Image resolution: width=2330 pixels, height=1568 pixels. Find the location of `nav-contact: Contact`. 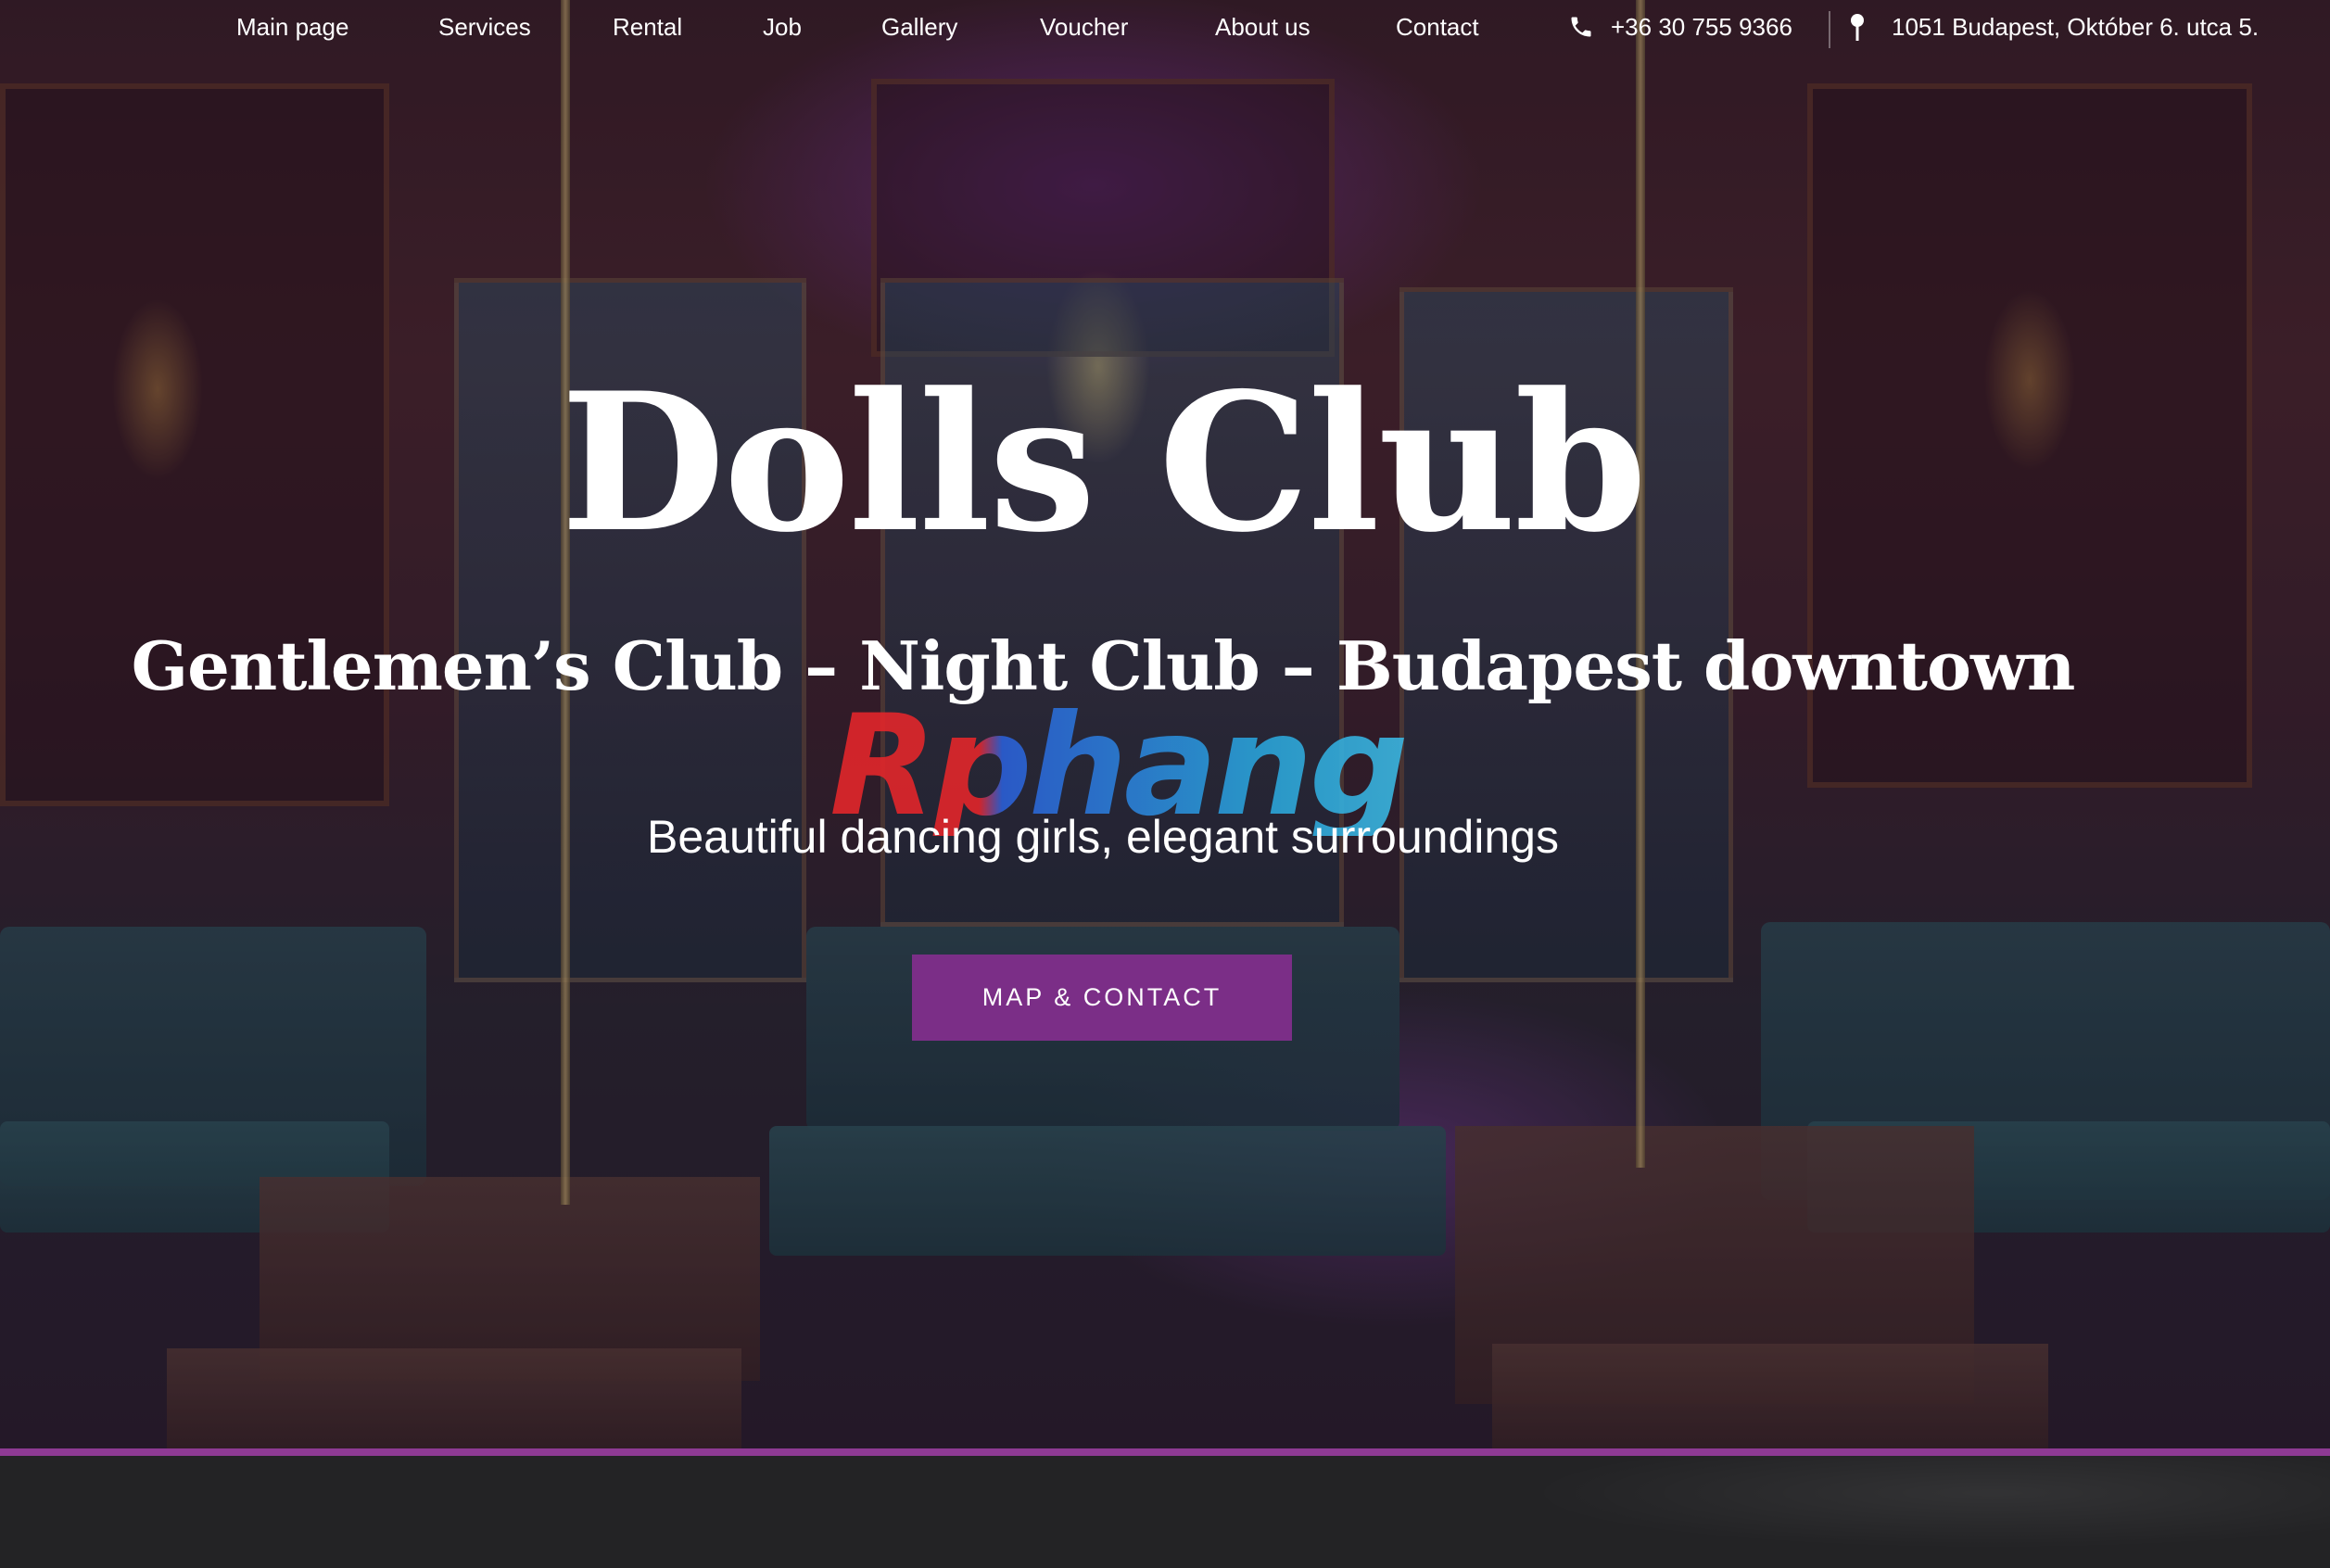

nav-contact: Contact is located at coordinates (1437, 27).